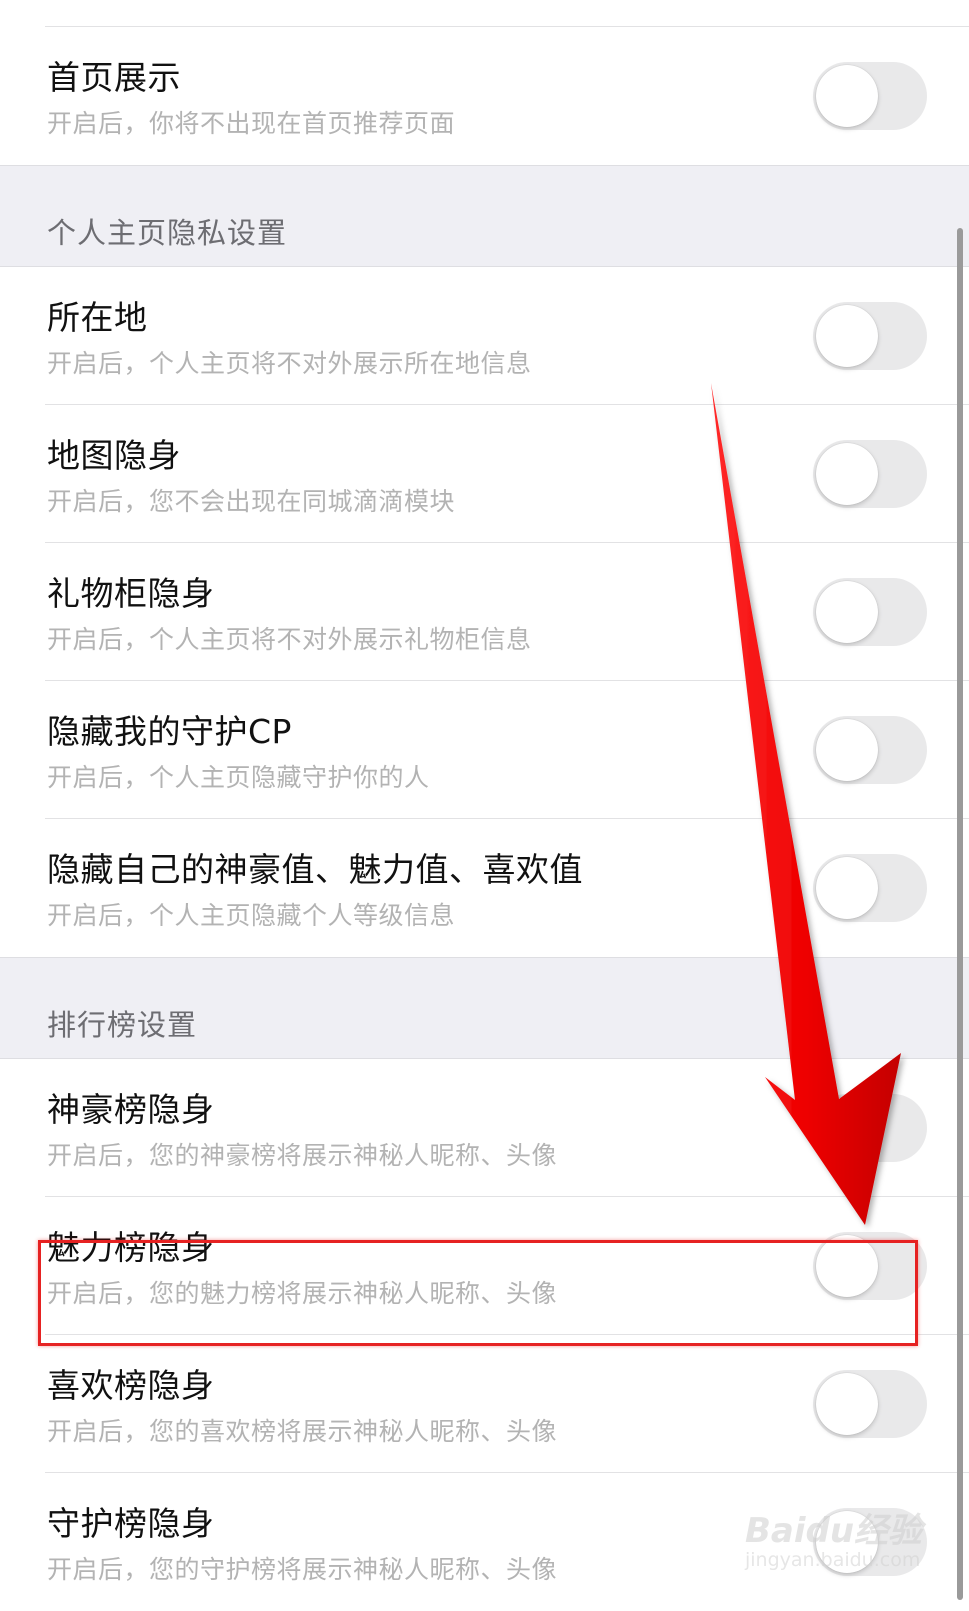 Image resolution: width=969 pixels, height=1611 pixels. I want to click on setting-title: 隐藏我的守护CP, so click(169, 731).